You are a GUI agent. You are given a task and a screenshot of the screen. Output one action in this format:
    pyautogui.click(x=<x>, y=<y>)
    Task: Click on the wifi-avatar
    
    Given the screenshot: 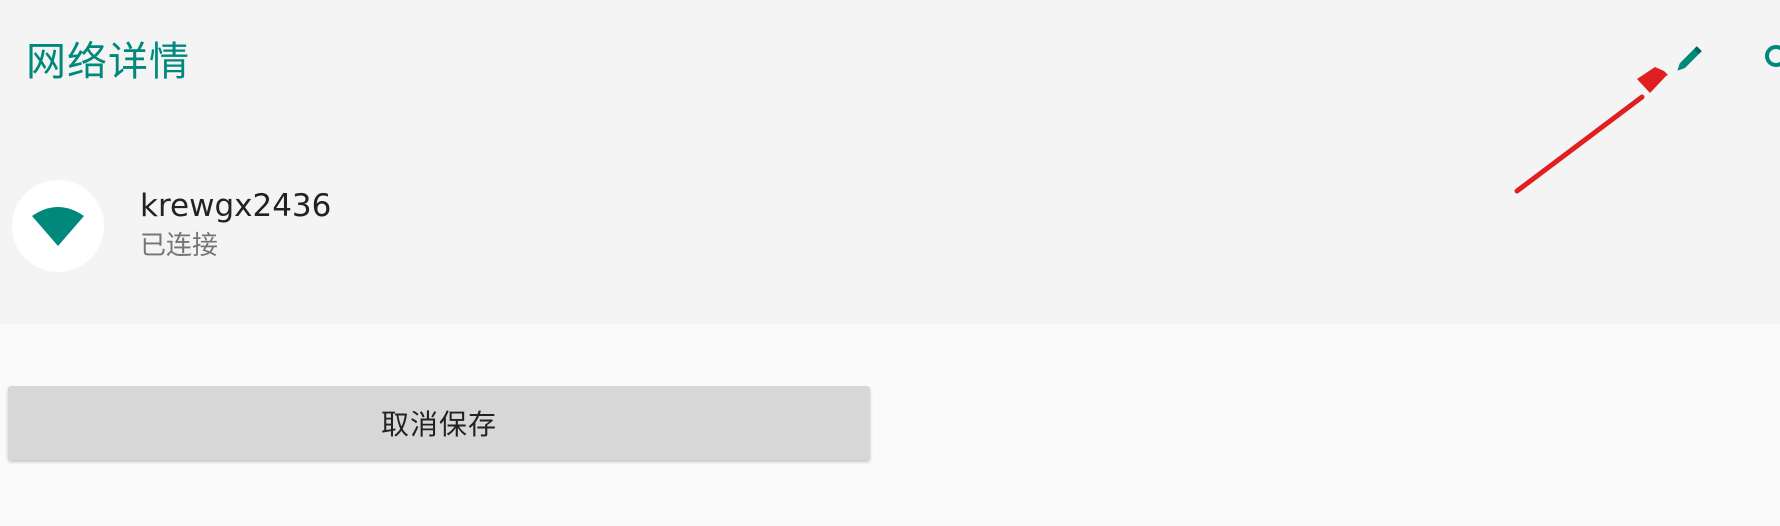 What is the action you would take?
    pyautogui.click(x=58, y=226)
    